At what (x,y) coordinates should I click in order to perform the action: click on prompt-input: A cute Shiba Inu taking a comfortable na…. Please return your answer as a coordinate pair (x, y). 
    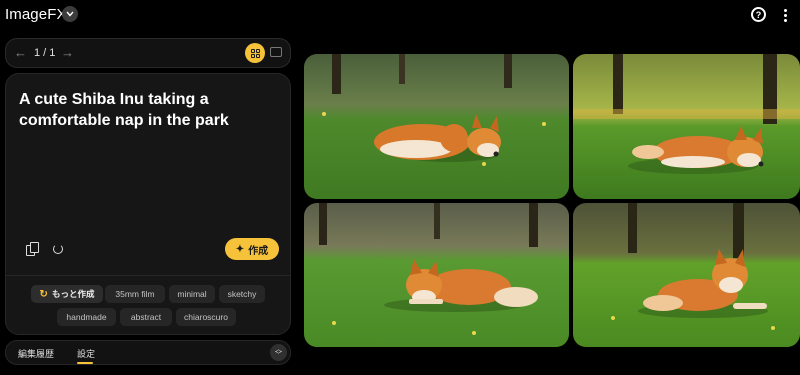
    Looking at the image, I should click on (151, 110).